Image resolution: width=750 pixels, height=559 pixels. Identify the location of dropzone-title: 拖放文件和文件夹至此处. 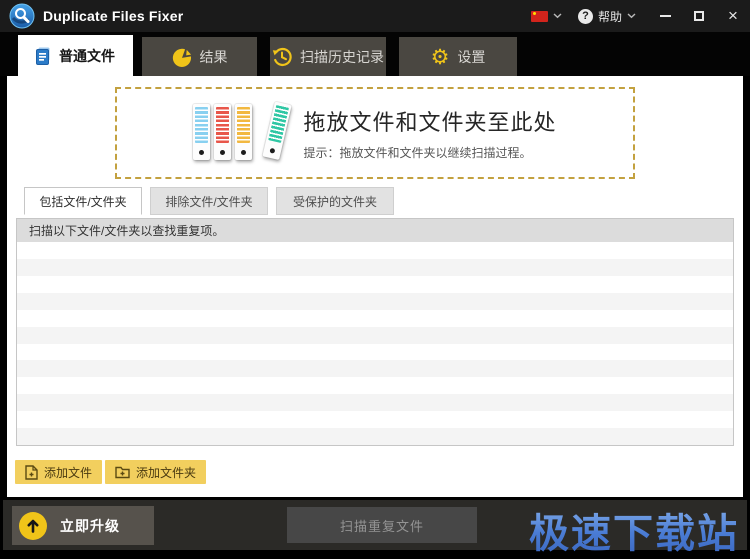
(430, 122).